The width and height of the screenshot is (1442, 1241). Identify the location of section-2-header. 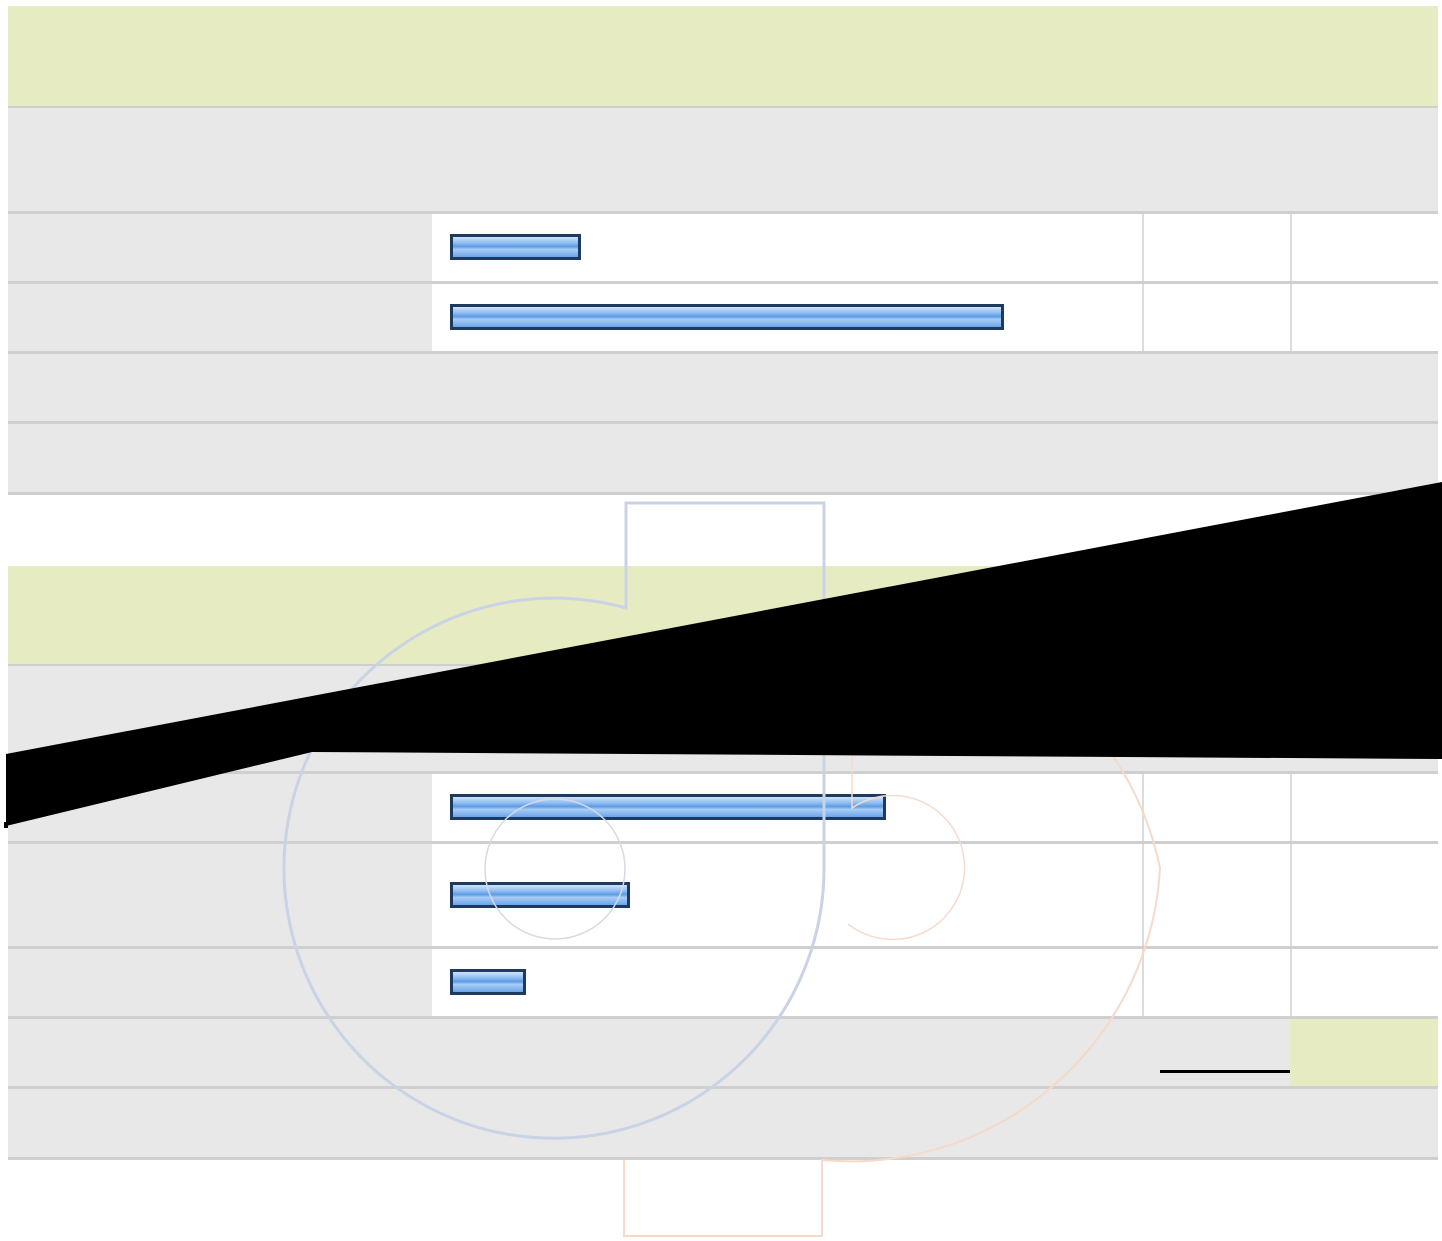
(723, 616).